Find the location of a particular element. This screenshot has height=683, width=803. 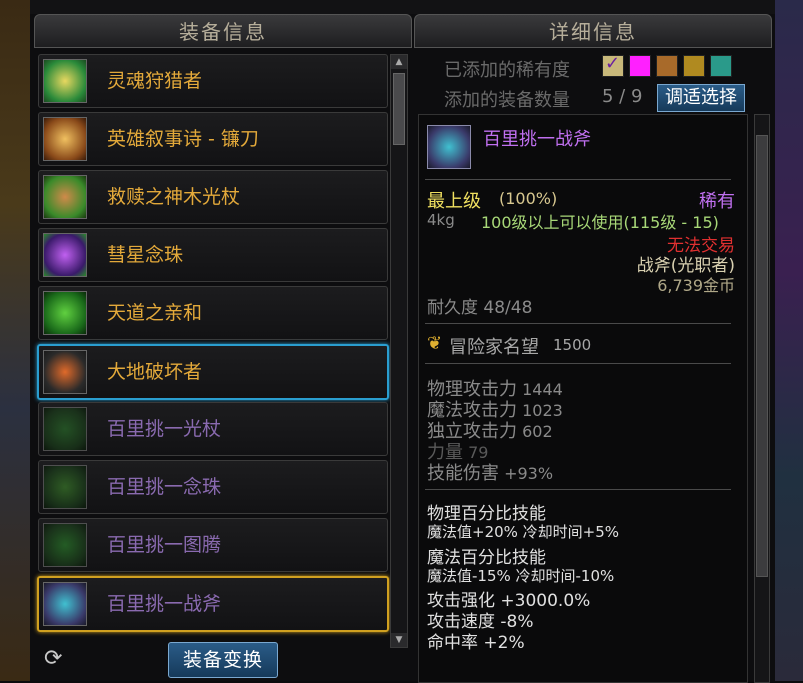

equip-item: 天道之亲和 is located at coordinates (213, 313).